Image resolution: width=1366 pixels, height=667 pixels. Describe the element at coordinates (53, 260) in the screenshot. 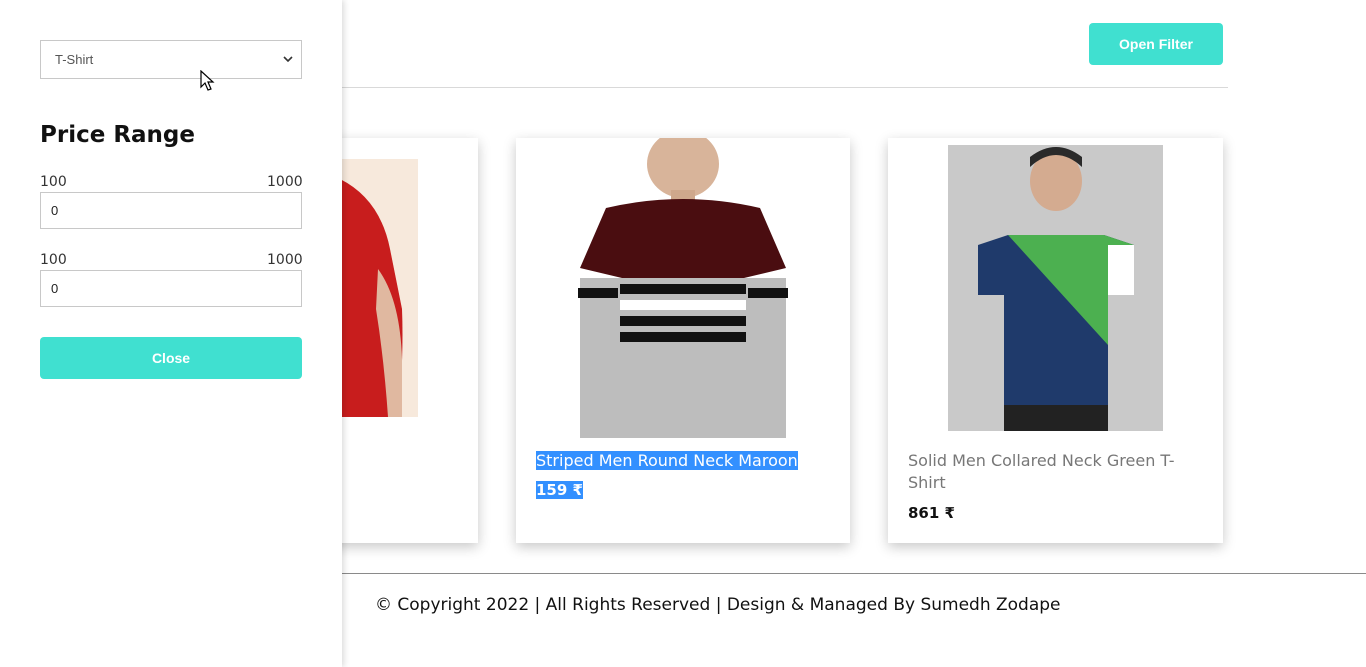

I see `max-range-low-label: 100` at that location.